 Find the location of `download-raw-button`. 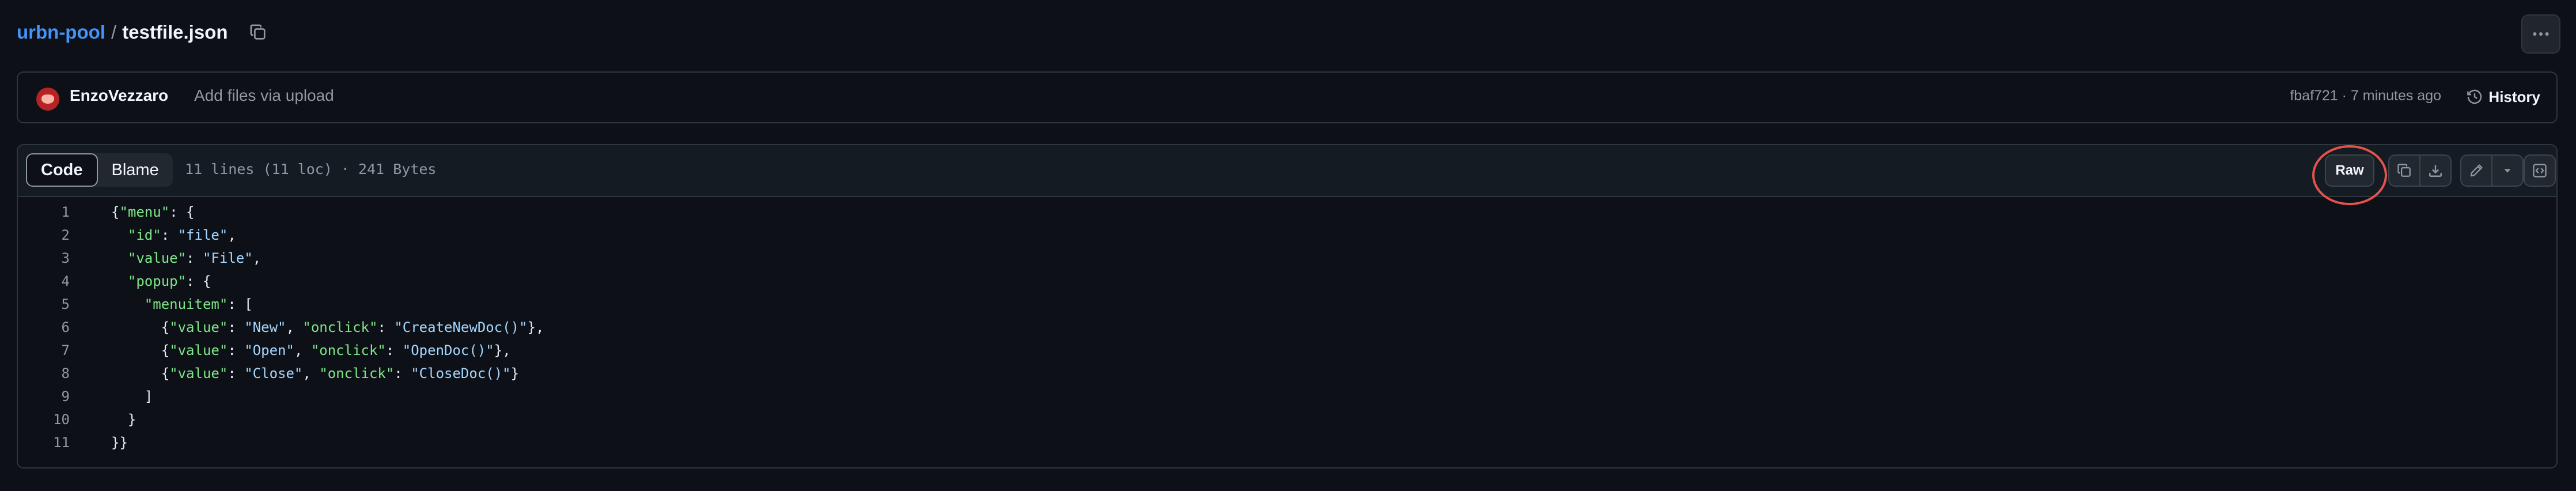

download-raw-button is located at coordinates (2434, 171).